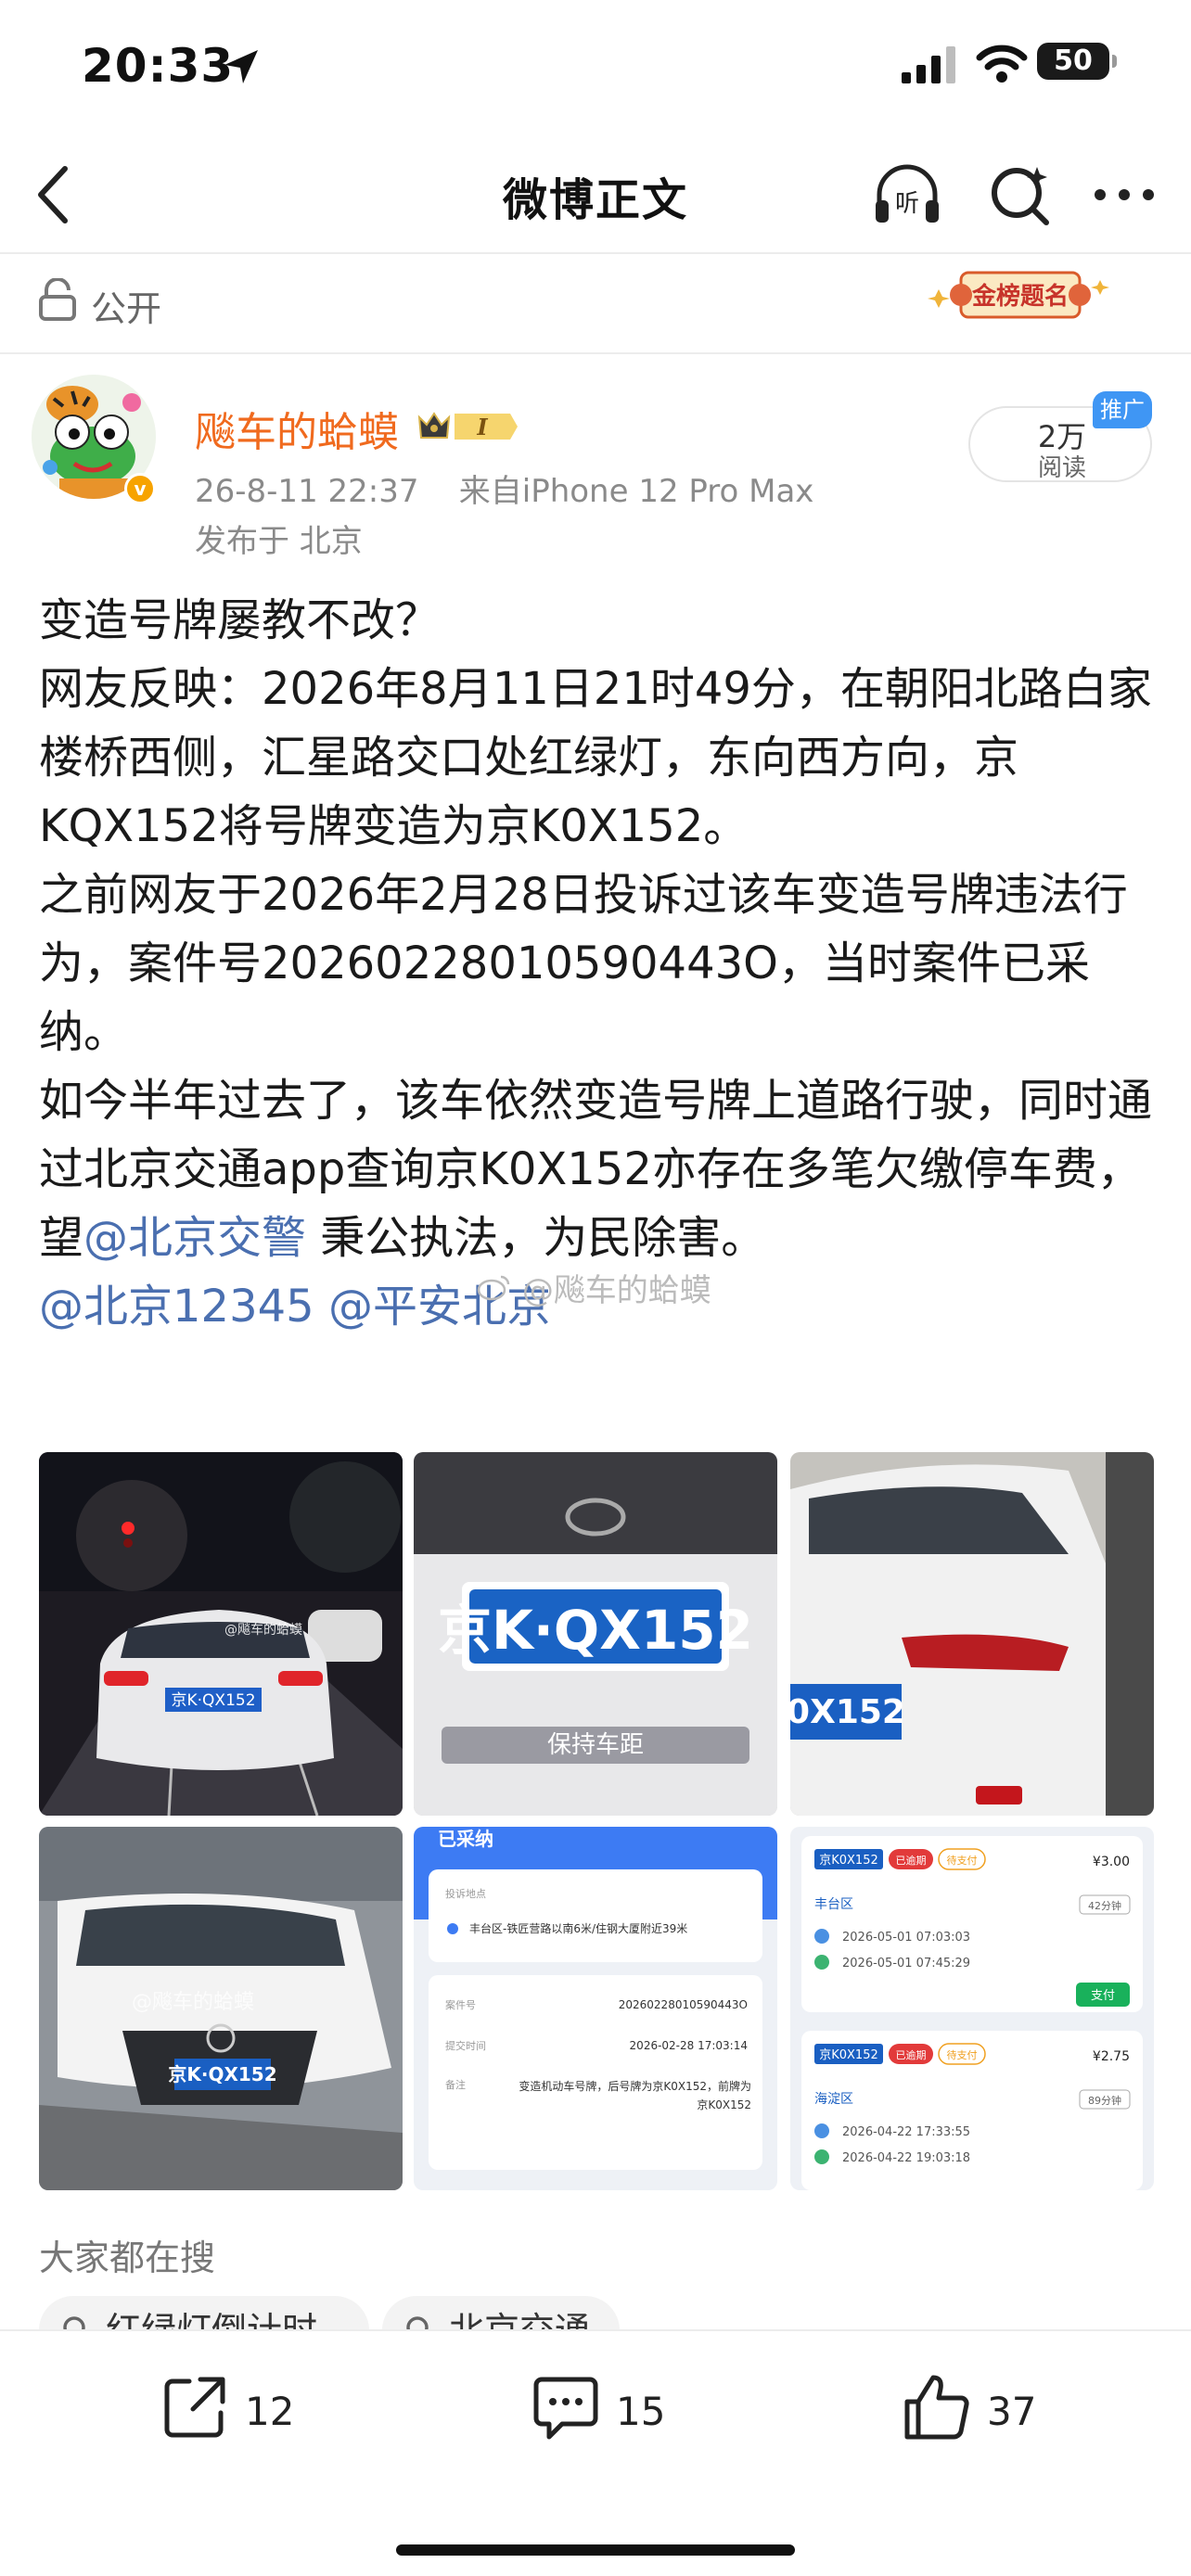 Image resolution: width=1191 pixels, height=2576 pixels. I want to click on mention-link: @北京12345, so click(177, 1307).